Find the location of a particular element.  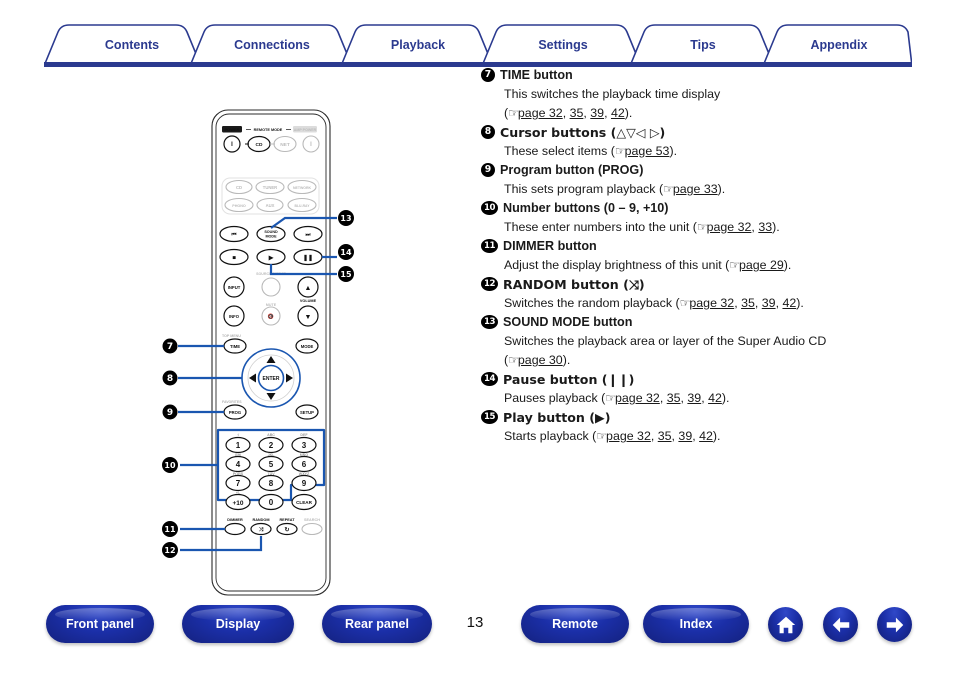

svg-text: INFO is located at coordinates (234, 316).